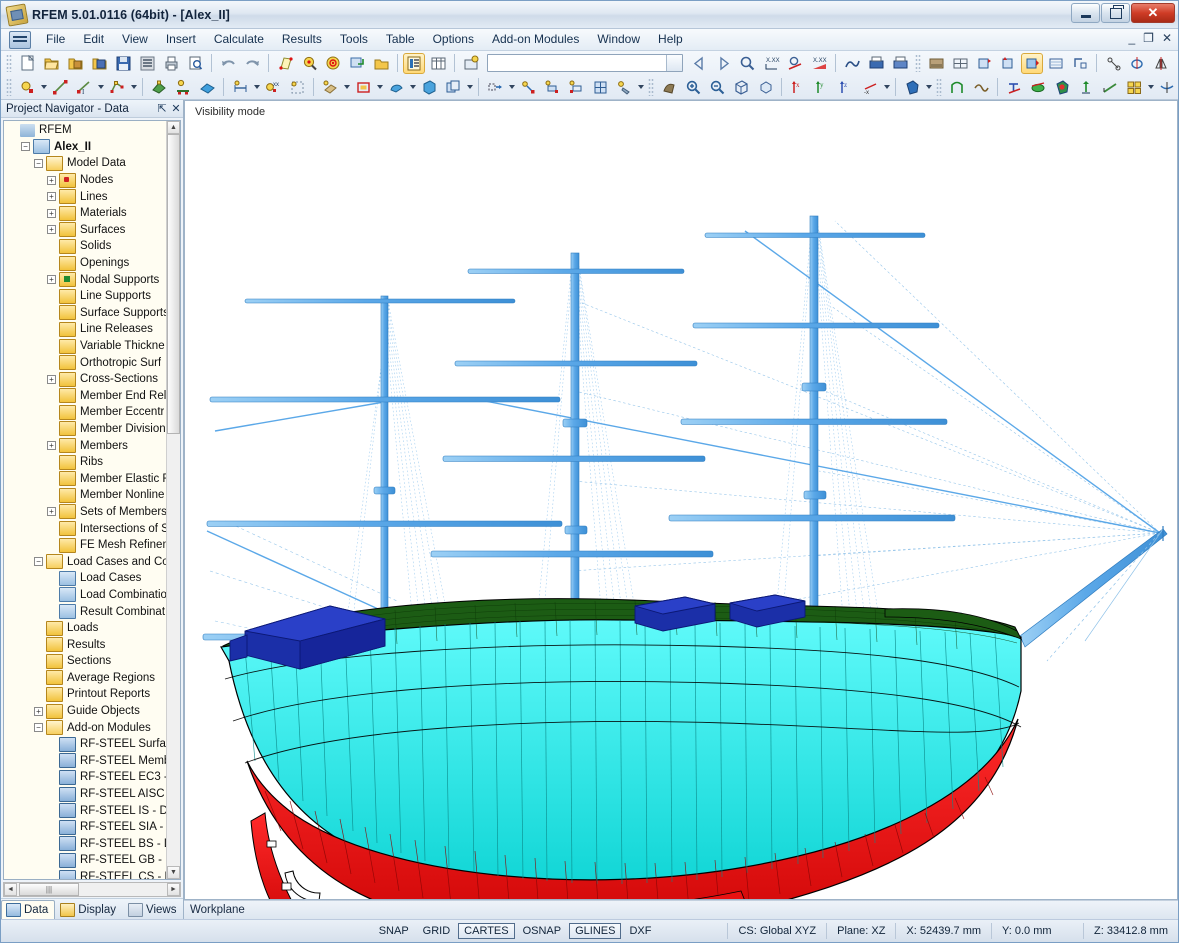  Describe the element at coordinates (870, 87) in the screenshot. I see `view-negative-x-icon: -x` at that location.